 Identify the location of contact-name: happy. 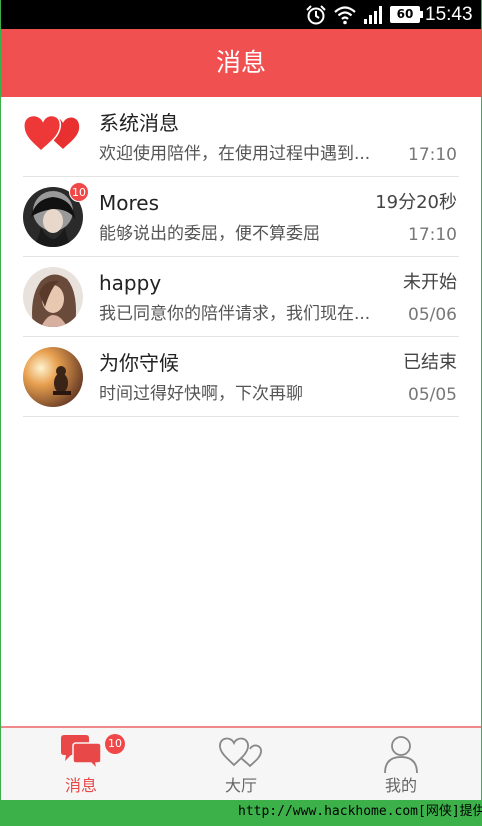
(130, 283).